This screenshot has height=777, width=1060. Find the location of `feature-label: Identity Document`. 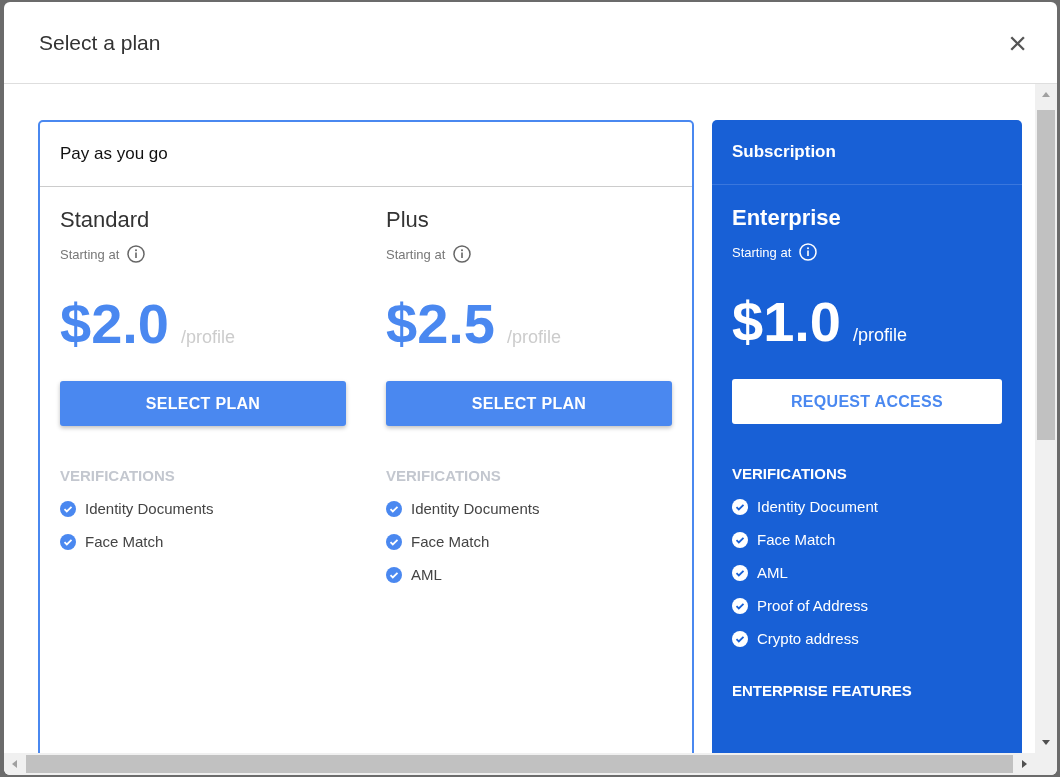

feature-label: Identity Document is located at coordinates (817, 506).